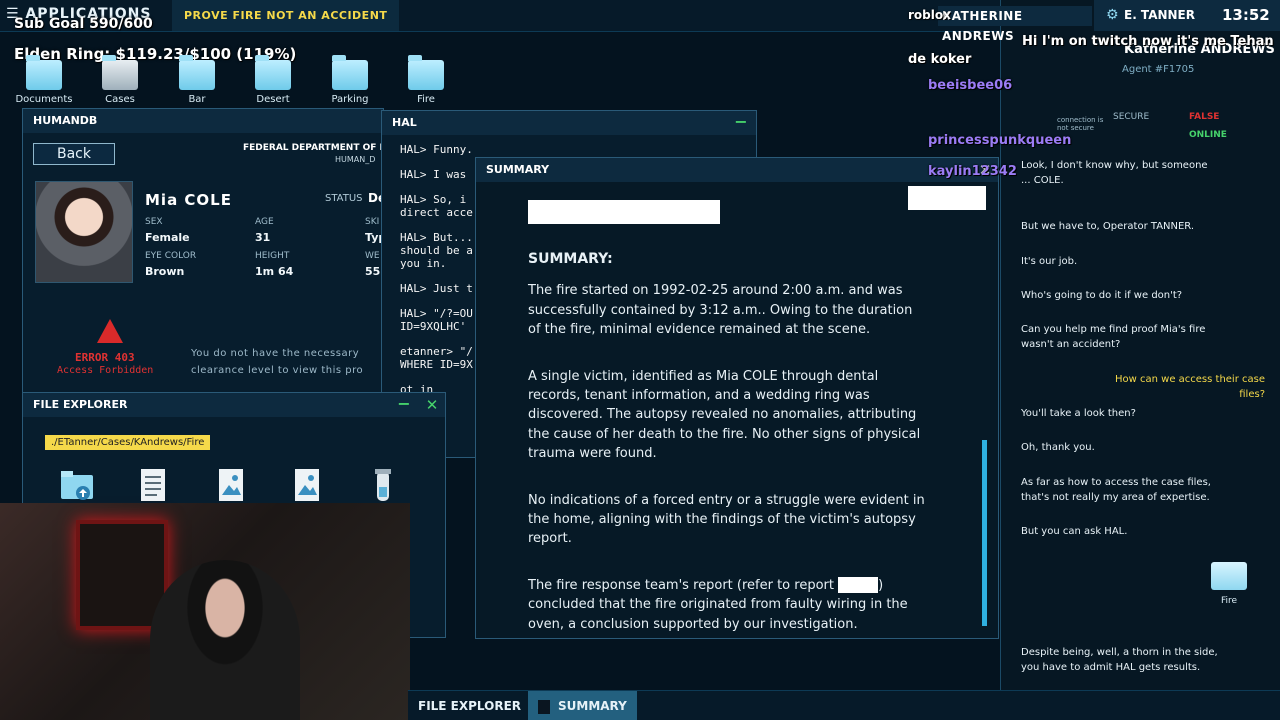 The width and height of the screenshot is (1280, 720). What do you see at coordinates (105, 370) in the screenshot?
I see `error-text: Access Forbidden` at bounding box center [105, 370].